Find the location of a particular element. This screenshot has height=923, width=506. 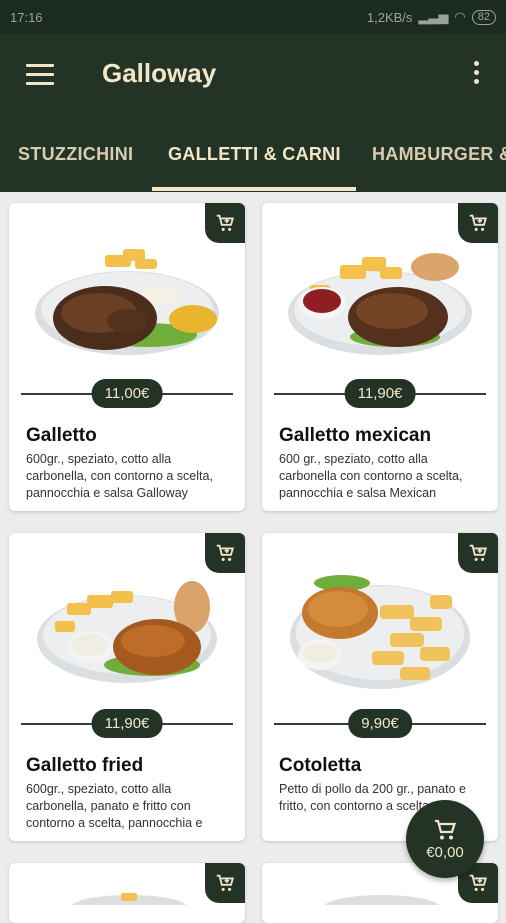

app-bar: Galloway is located at coordinates (253, 75).